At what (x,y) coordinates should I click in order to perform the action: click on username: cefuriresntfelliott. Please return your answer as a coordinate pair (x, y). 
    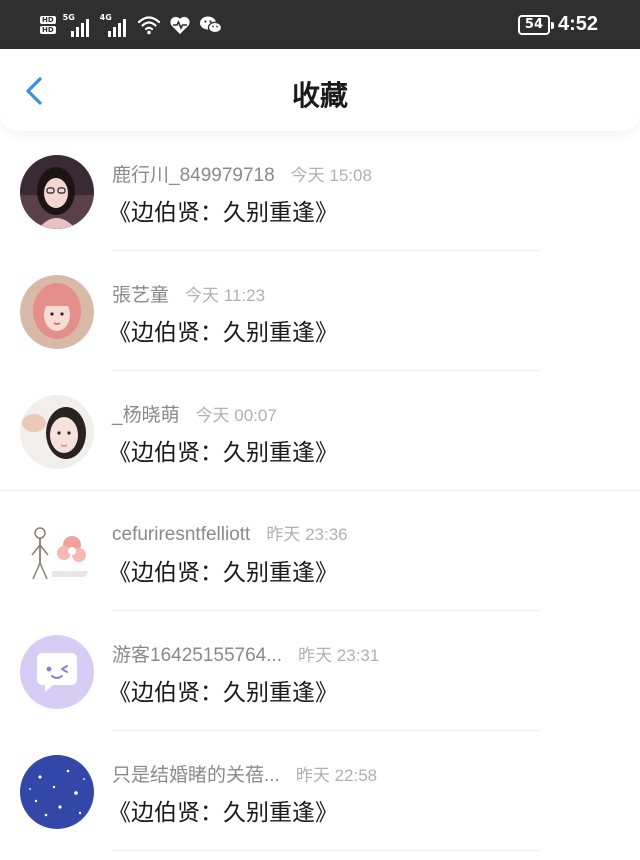
    Looking at the image, I should click on (181, 535).